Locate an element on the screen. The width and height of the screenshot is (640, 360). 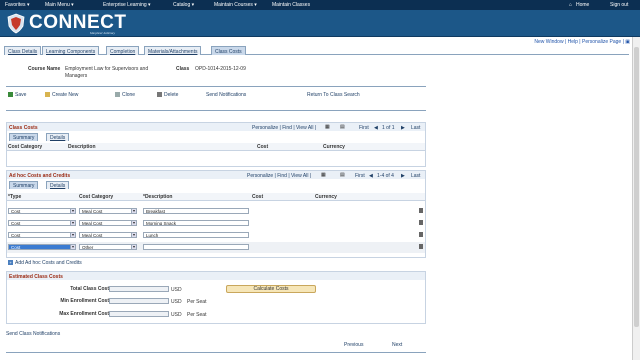
total-cost-label: Total Class Cost is located at coordinates (89, 289).